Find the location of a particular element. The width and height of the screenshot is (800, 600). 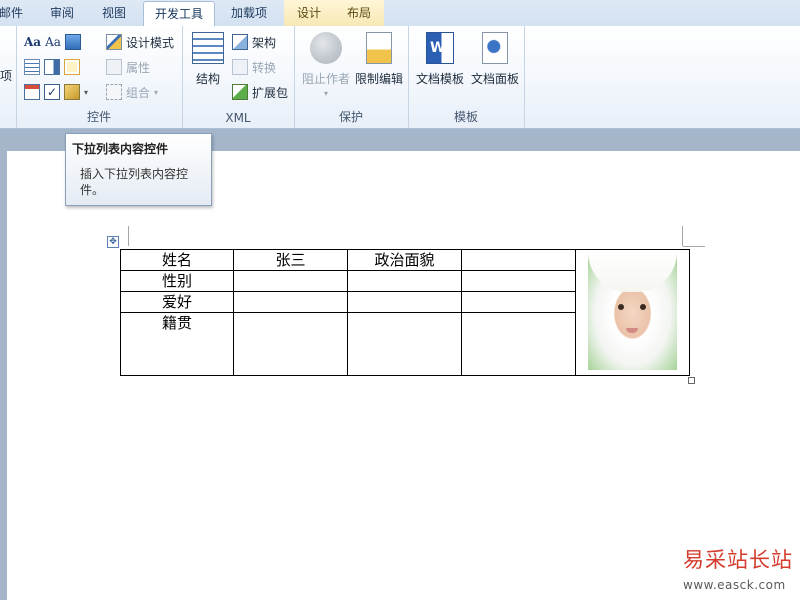

templates-group-label: 模板 is located at coordinates (465, 117).